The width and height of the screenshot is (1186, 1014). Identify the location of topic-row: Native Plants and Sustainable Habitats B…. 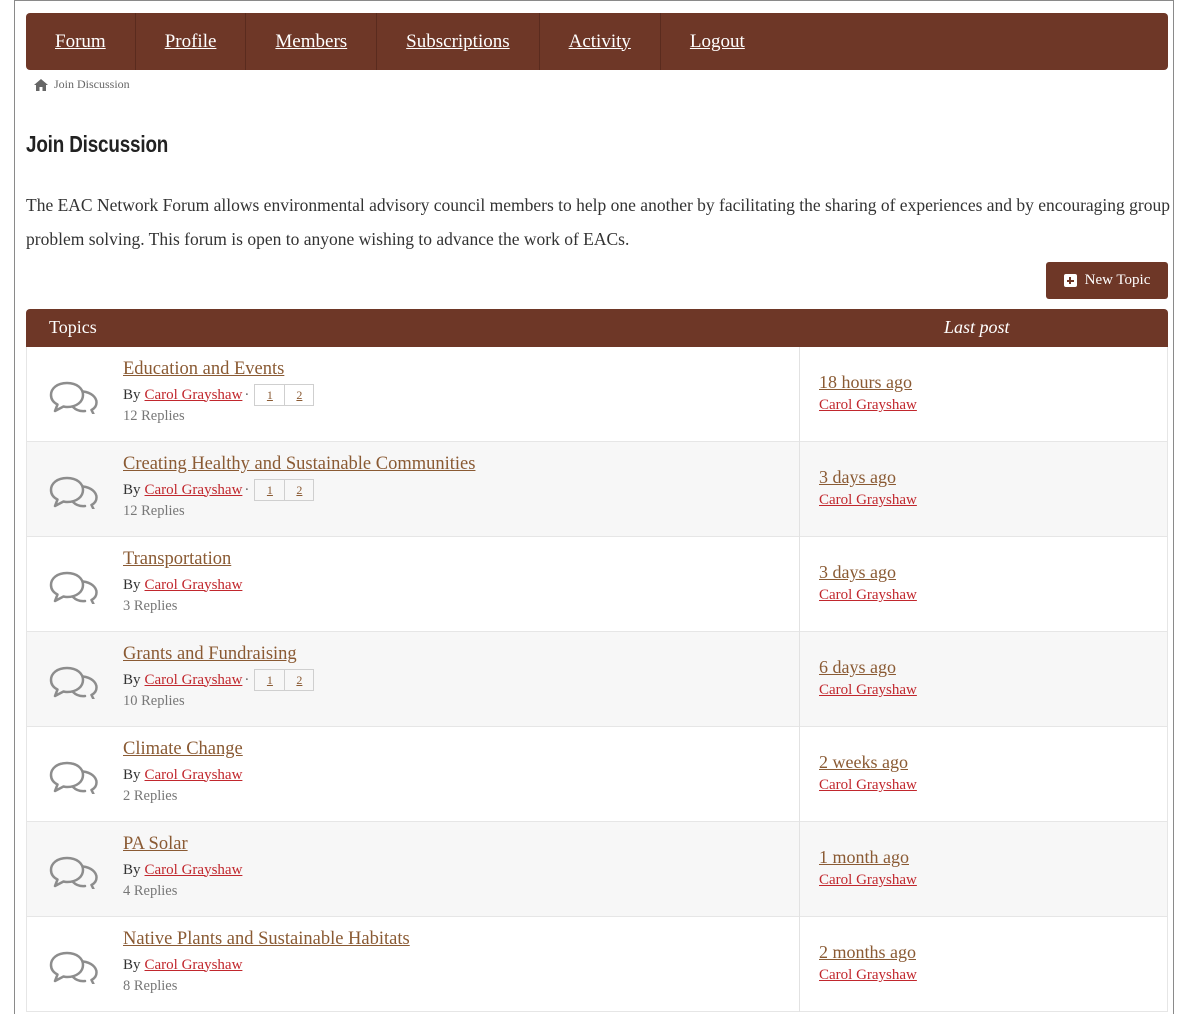
(597, 964).